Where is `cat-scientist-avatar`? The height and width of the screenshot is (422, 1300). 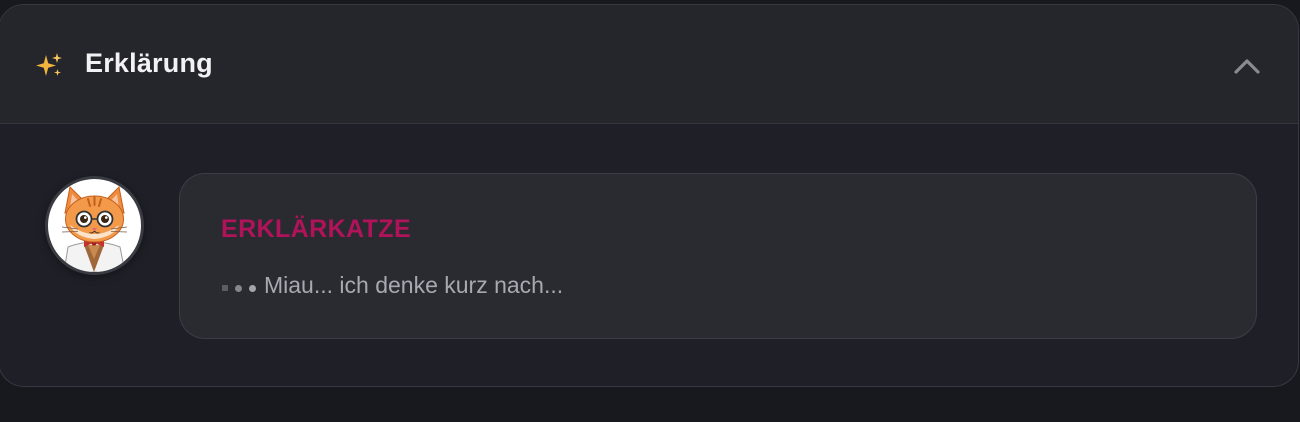
cat-scientist-avatar is located at coordinates (94, 225).